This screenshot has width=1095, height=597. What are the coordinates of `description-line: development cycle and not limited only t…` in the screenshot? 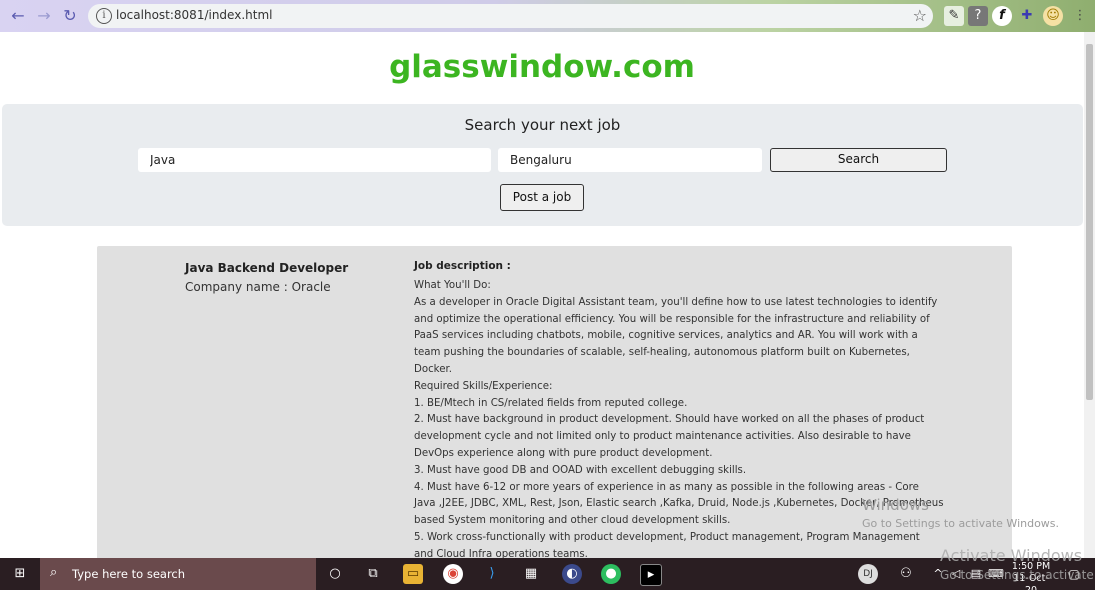 It's located at (662, 437).